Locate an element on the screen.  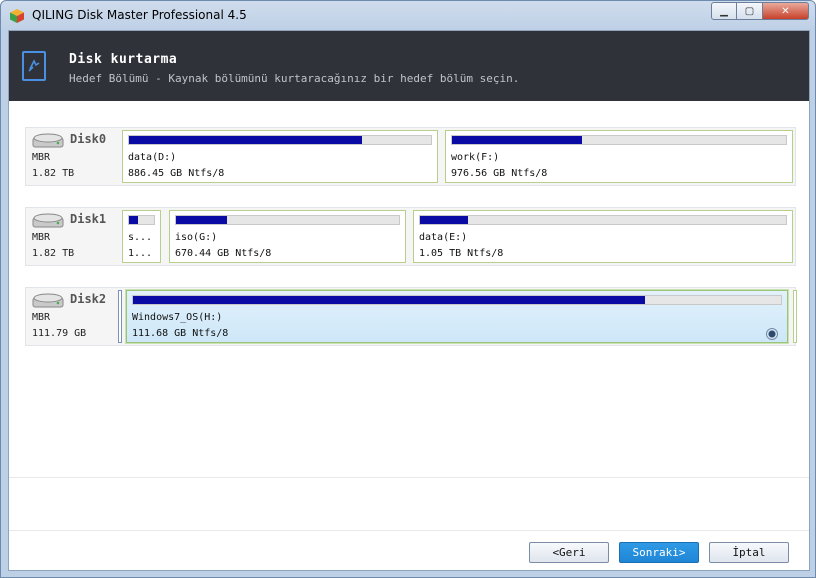
partition-card: data(E:) 1.05 TB Ntfs/8 is located at coordinates (603, 236).